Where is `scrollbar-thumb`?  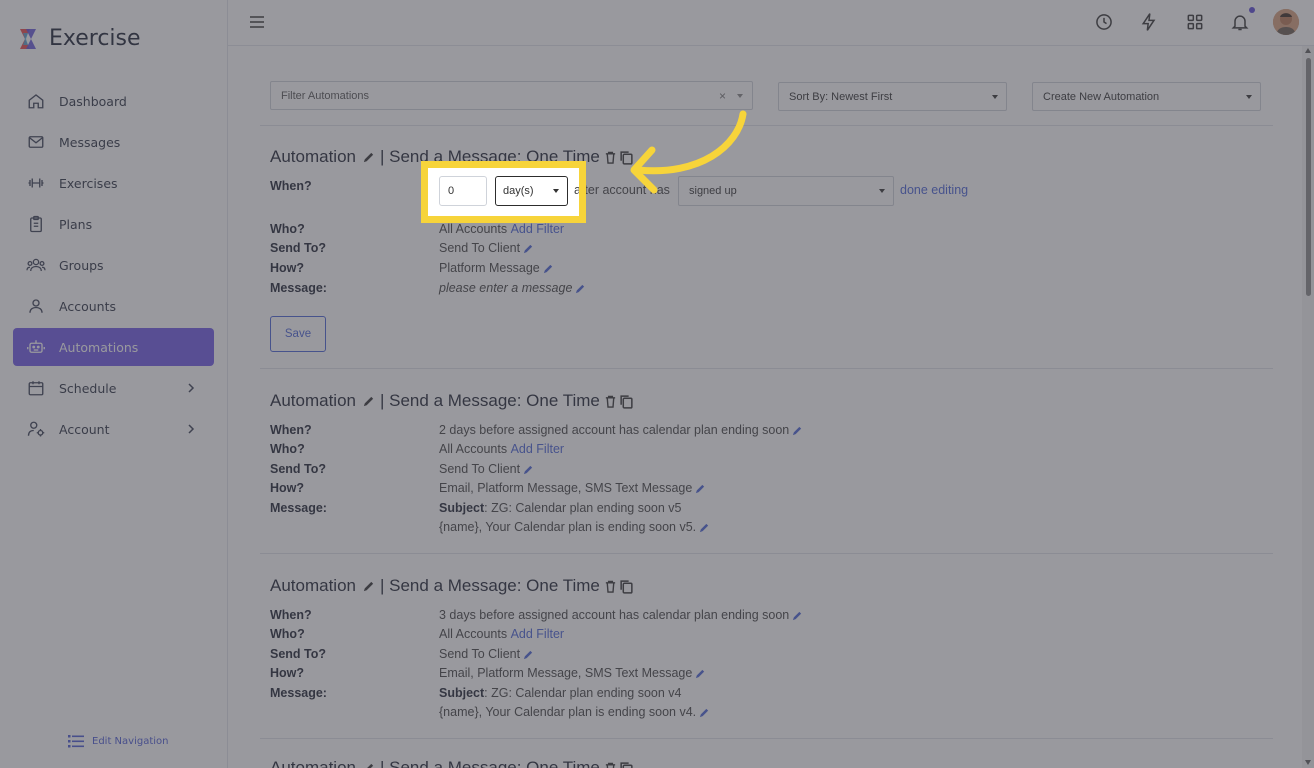
scrollbar-thumb is located at coordinates (1308, 177).